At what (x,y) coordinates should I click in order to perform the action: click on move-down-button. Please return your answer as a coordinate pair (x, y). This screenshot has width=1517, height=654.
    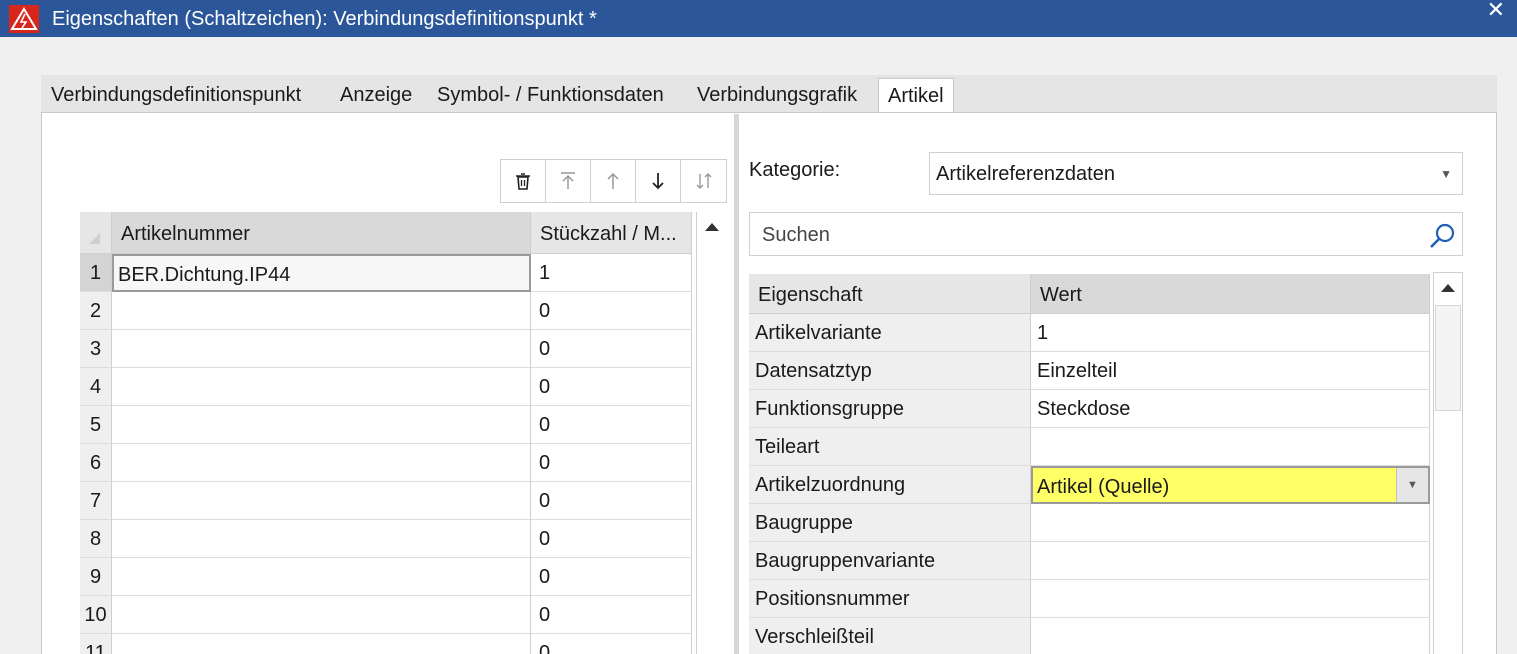
    Looking at the image, I should click on (658, 181).